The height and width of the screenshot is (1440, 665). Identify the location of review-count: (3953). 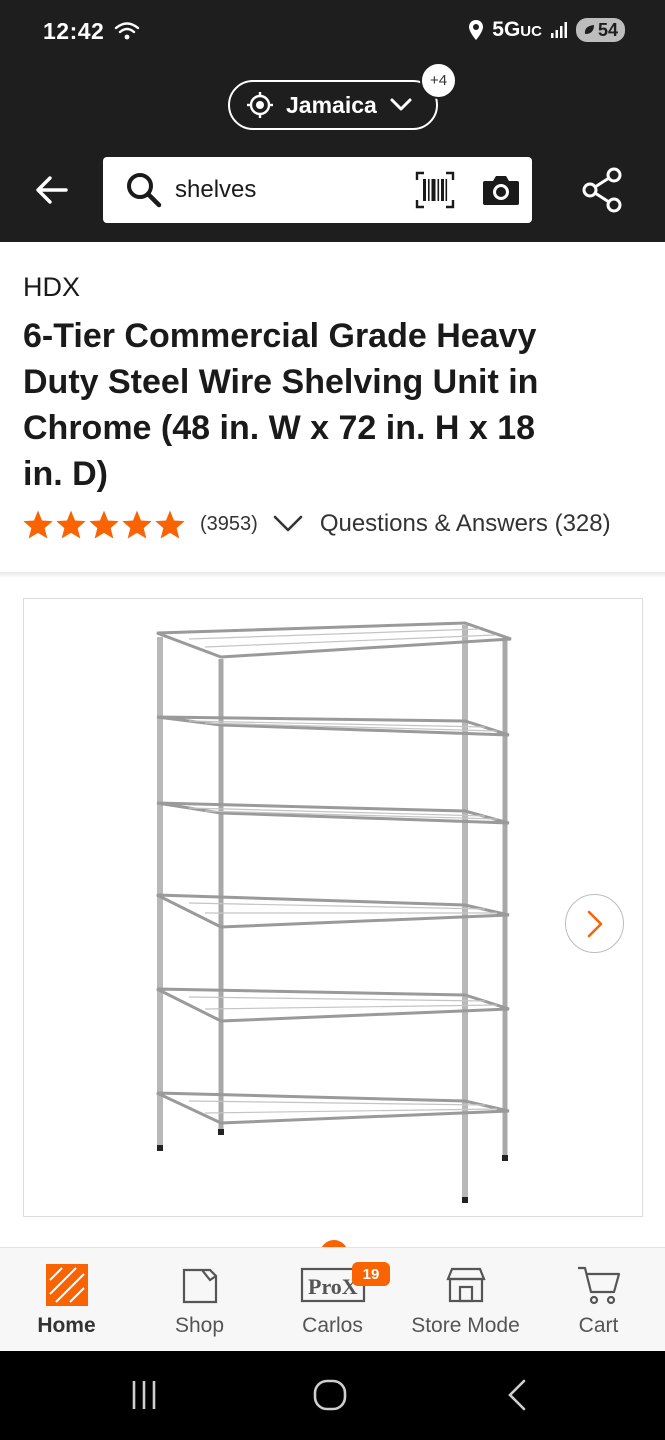
(229, 524).